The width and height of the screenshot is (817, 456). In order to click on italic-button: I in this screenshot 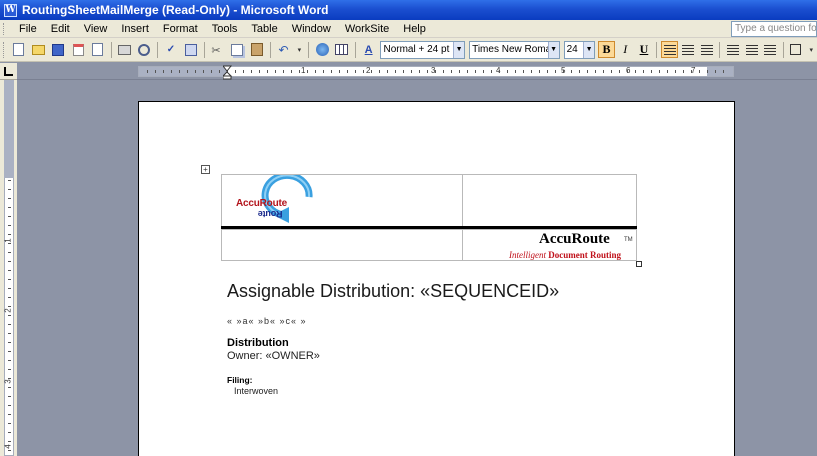, I will do `click(625, 49)`.